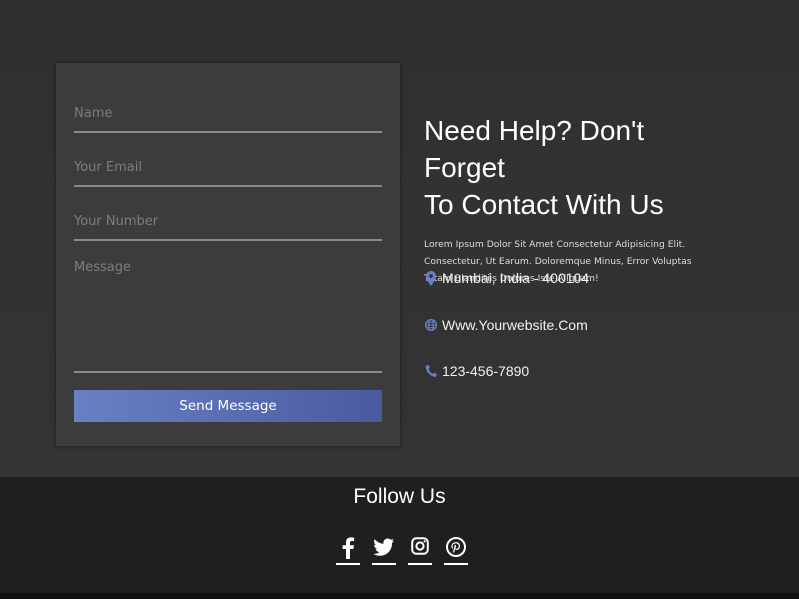 The width and height of the screenshot is (799, 599). I want to click on phone-row: 123-456-7890, so click(476, 371).